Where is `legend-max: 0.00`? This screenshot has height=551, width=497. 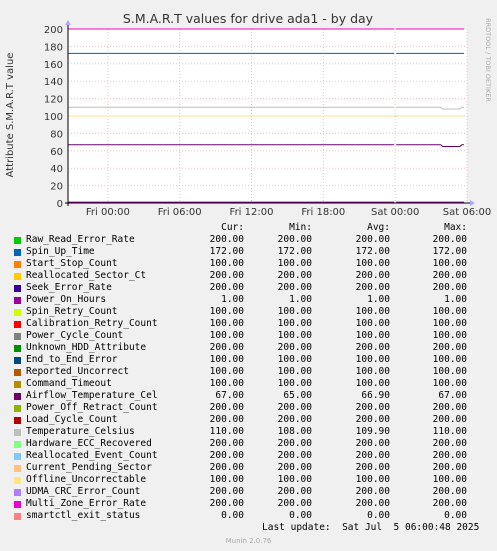
legend-max: 0.00 is located at coordinates (455, 515).